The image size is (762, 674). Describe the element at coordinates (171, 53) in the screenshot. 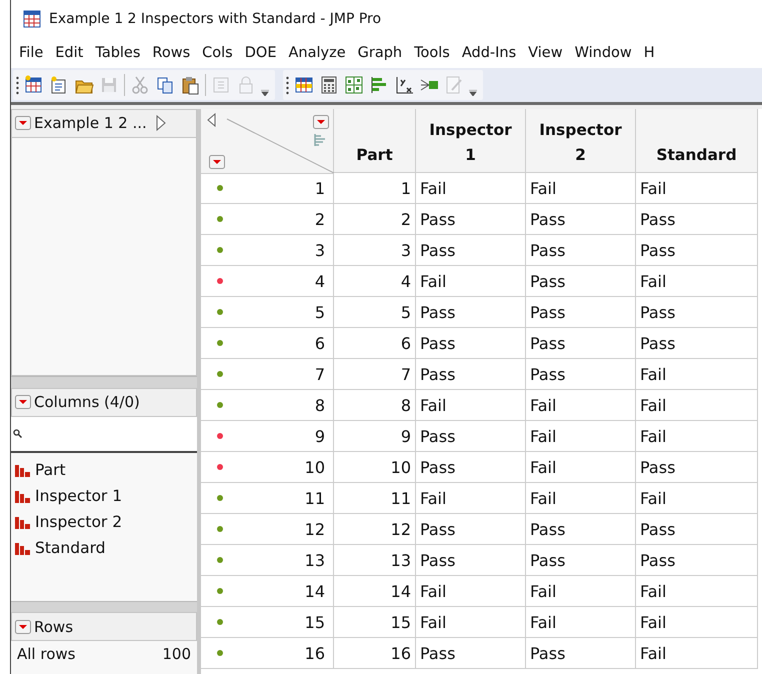

I see `menu-item: Rows` at that location.